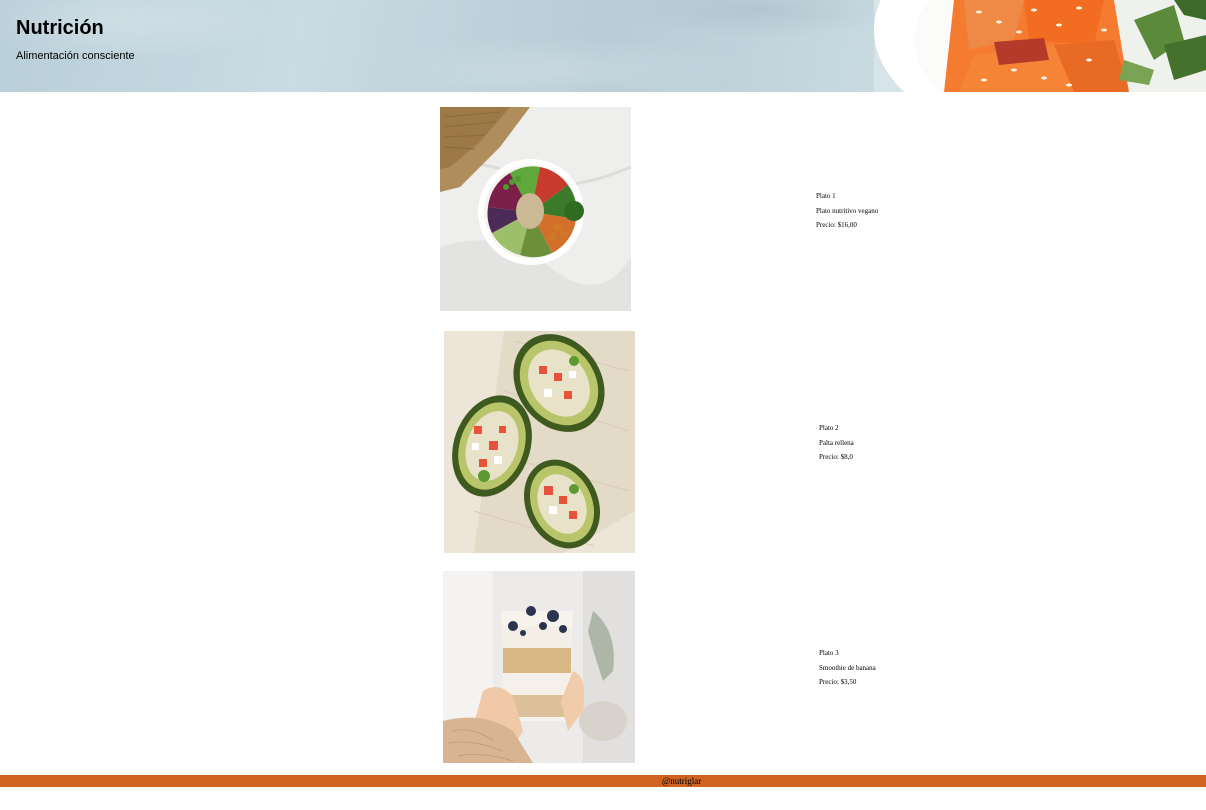 This screenshot has width=1206, height=810. What do you see at coordinates (829, 653) in the screenshot?
I see `product-name: Plato 3` at bounding box center [829, 653].